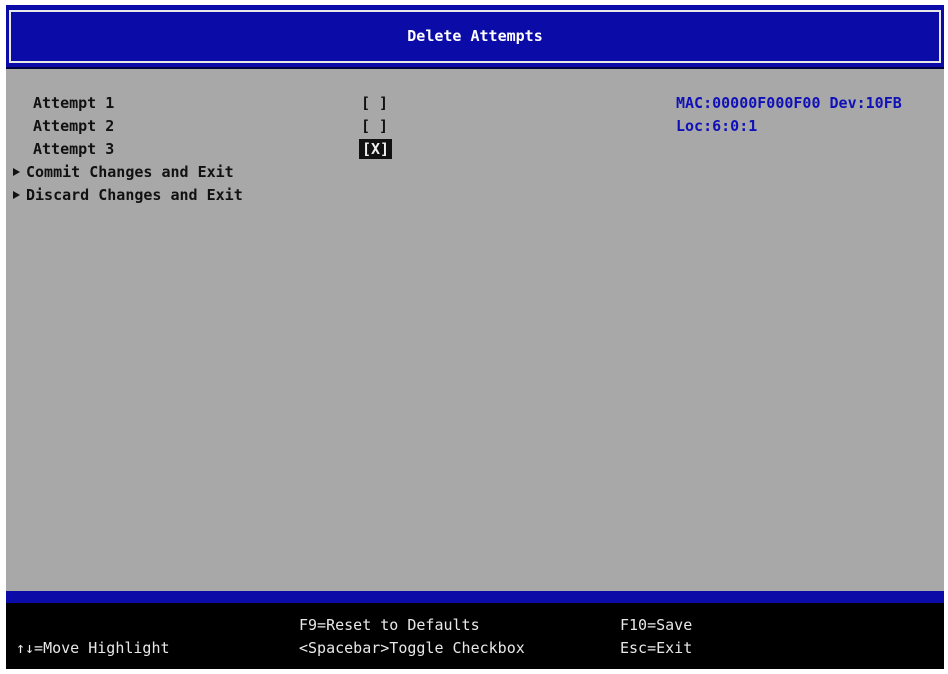 Image resolution: width=948 pixels, height=674 pixels. Describe the element at coordinates (717, 126) in the screenshot. I see `location-info: Loc:6:0:1` at that location.